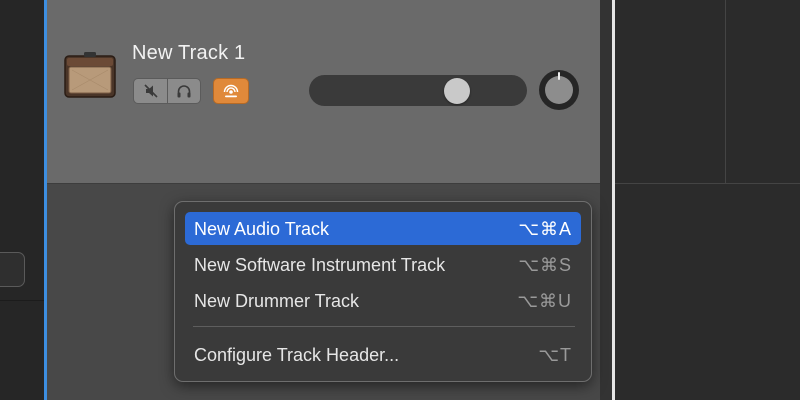 The width and height of the screenshot is (800, 400). Describe the element at coordinates (22, 200) in the screenshot. I see `left-panel` at that location.